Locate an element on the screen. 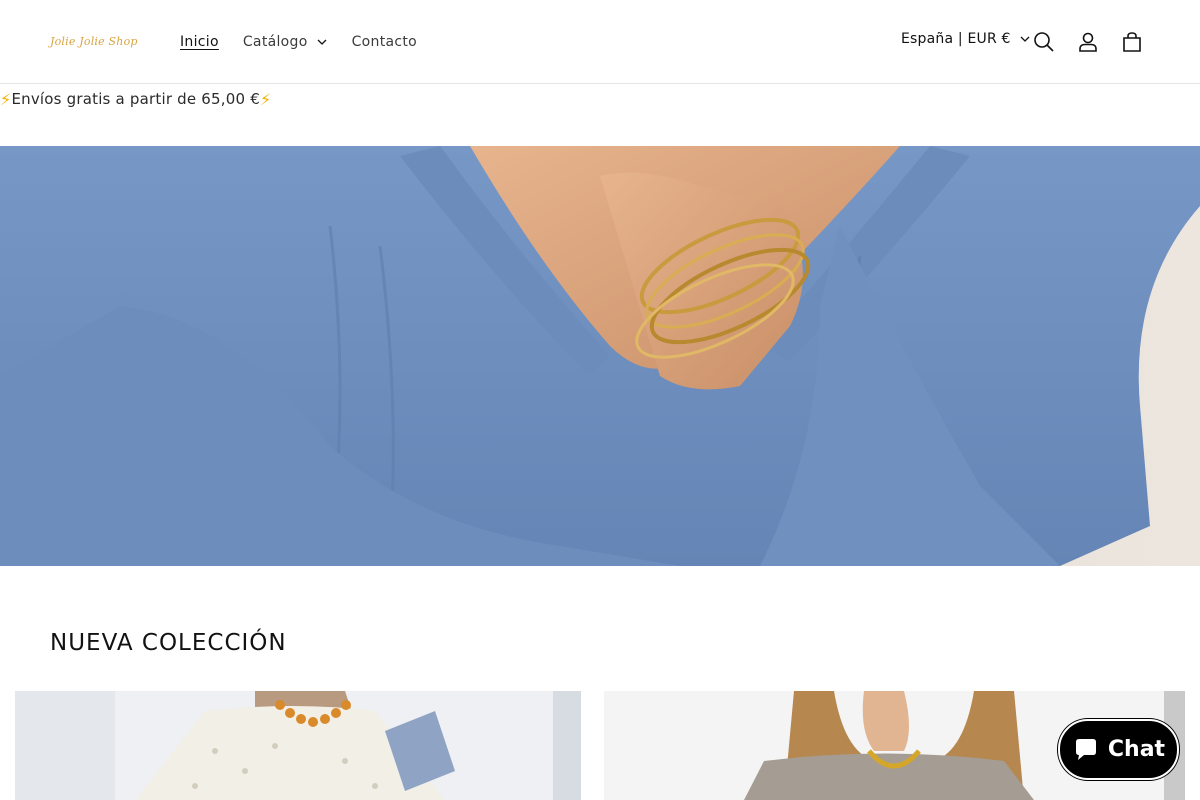 The image size is (1200, 800). section-title: NUEVA COLECCIÓN is located at coordinates (168, 643).